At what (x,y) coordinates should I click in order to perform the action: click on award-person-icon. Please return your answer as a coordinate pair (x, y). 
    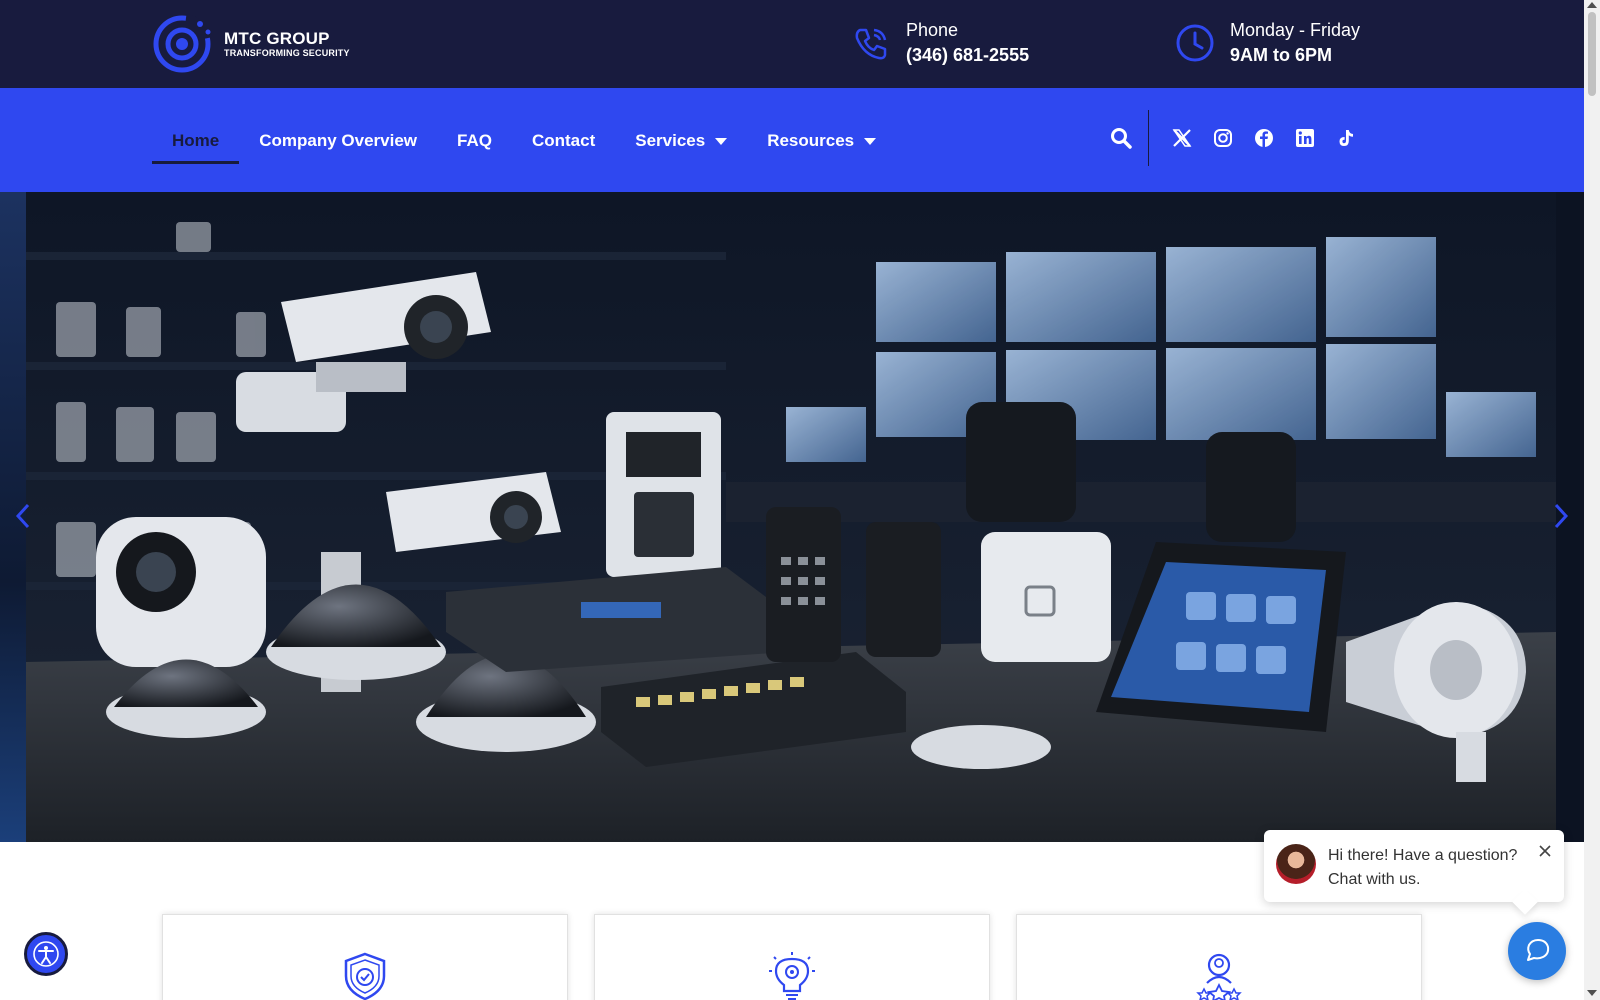
    Looking at the image, I should click on (1219, 975).